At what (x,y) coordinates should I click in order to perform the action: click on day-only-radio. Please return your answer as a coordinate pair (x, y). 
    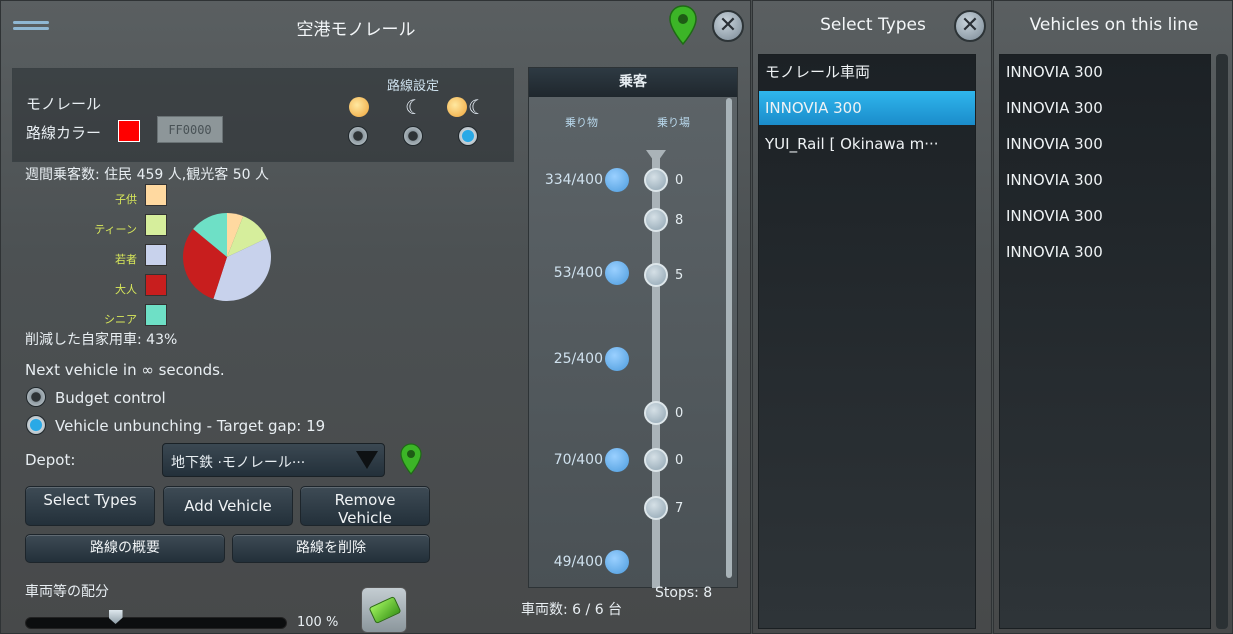
    Looking at the image, I should click on (358, 136).